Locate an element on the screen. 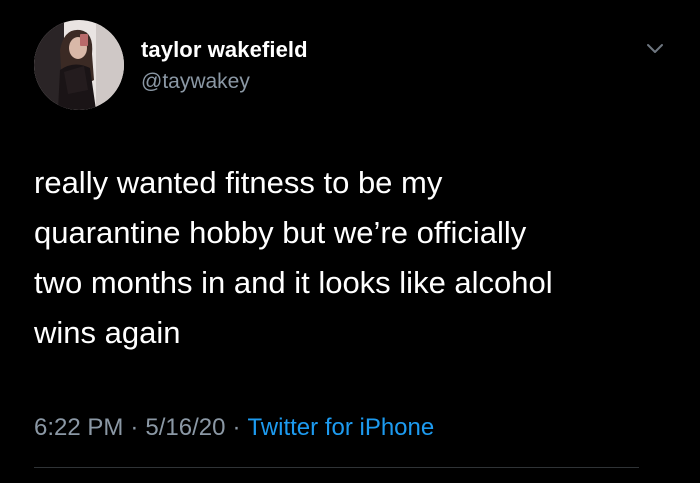 Image resolution: width=700 pixels, height=483 pixels. tweet-meta: 6:22 PM · 5/16/20 · Twitter for iPhone is located at coordinates (234, 428).